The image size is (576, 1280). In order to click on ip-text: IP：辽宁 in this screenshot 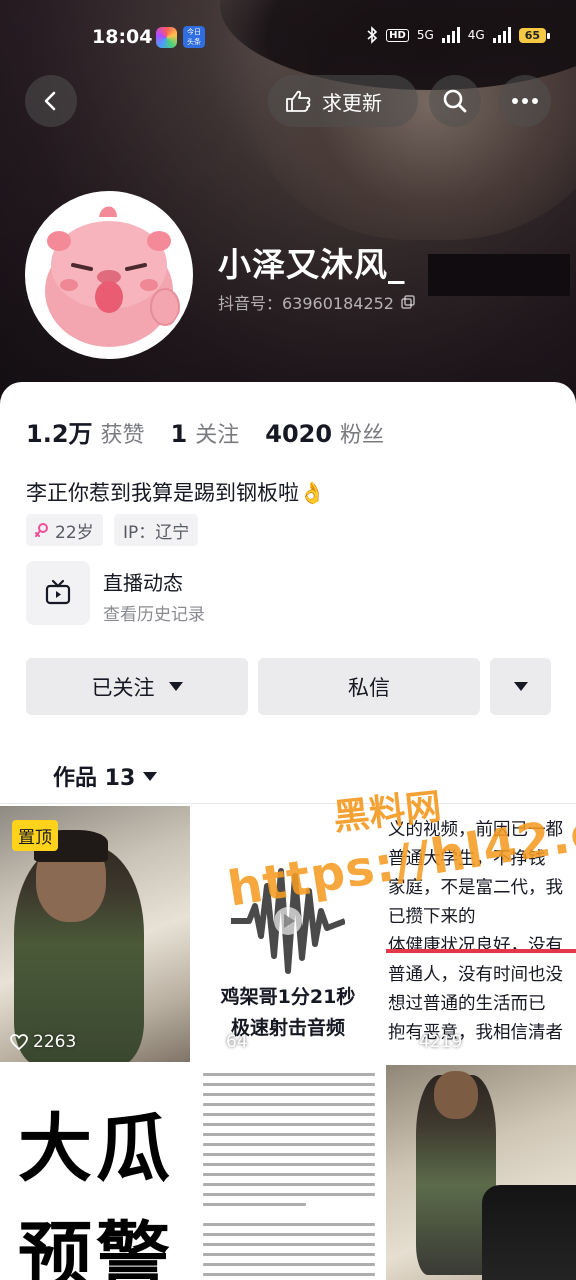, I will do `click(156, 532)`.